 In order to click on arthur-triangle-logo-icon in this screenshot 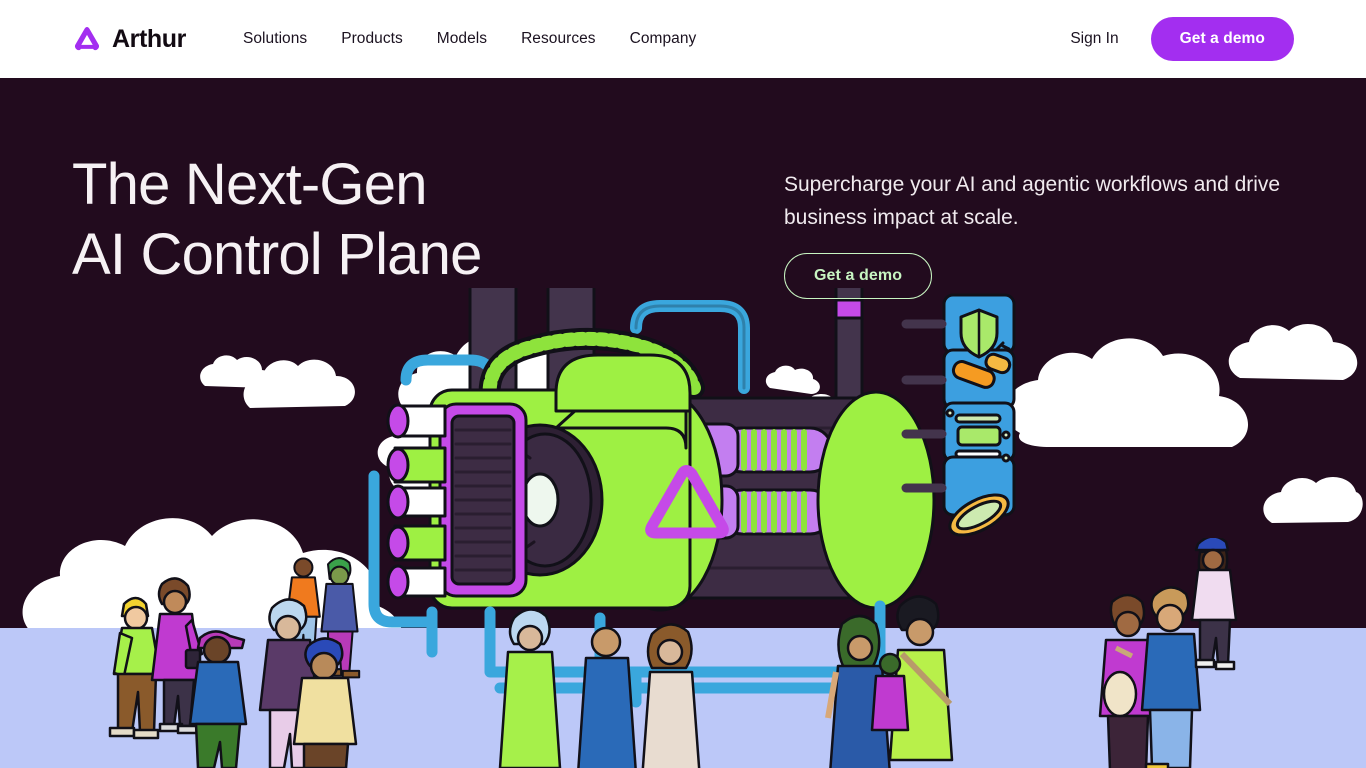, I will do `click(87, 39)`.